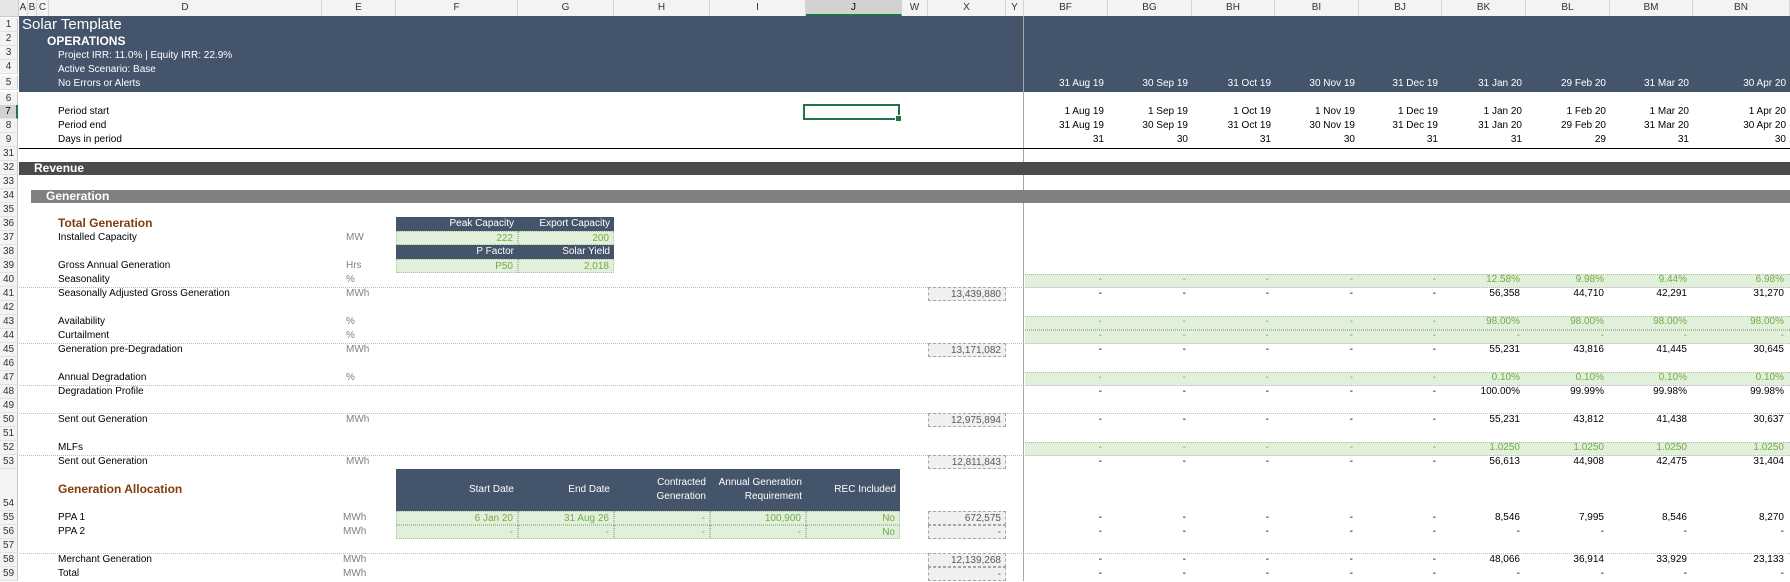 Image resolution: width=1790 pixels, height=582 pixels. Describe the element at coordinates (853, 518) in the screenshot. I see `ppa1-rec-included: No` at that location.